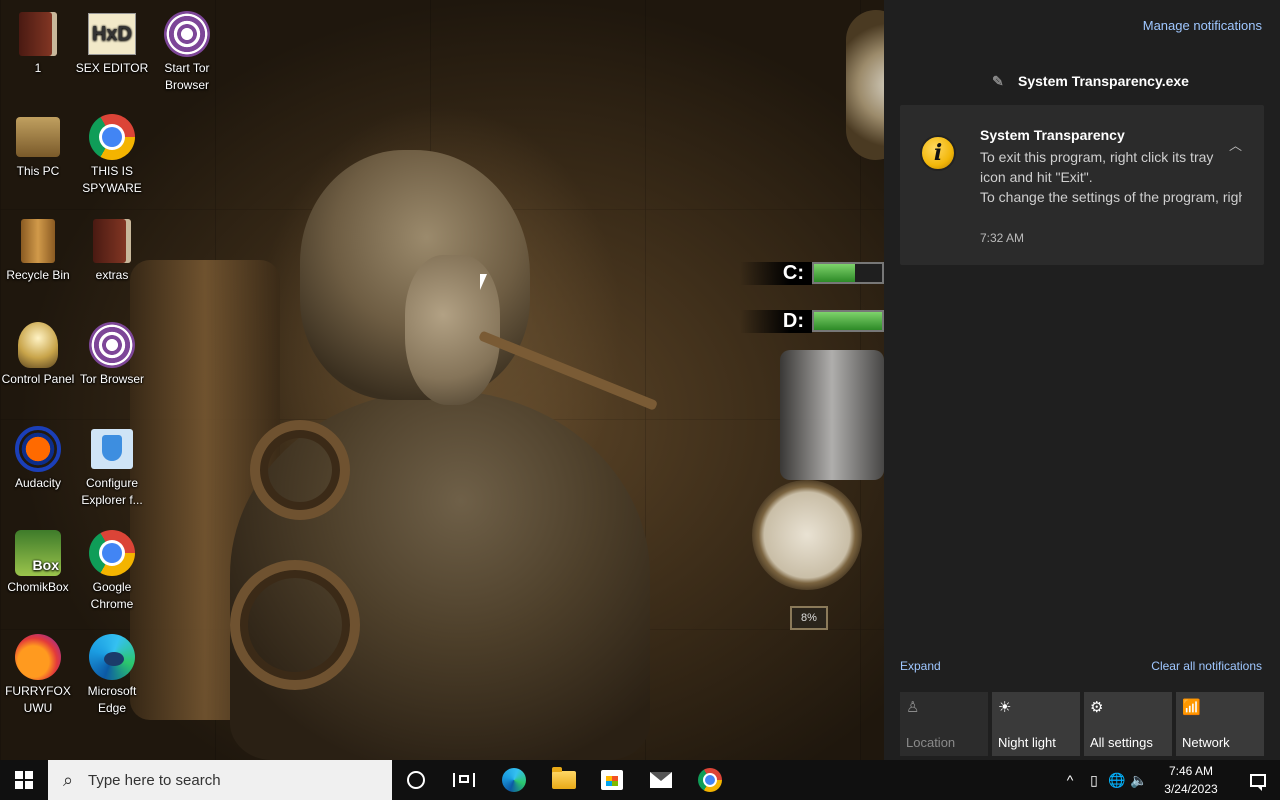  I want to click on desktop-icon-sex-editor: HxD SEX EDITOR, so click(112, 43).